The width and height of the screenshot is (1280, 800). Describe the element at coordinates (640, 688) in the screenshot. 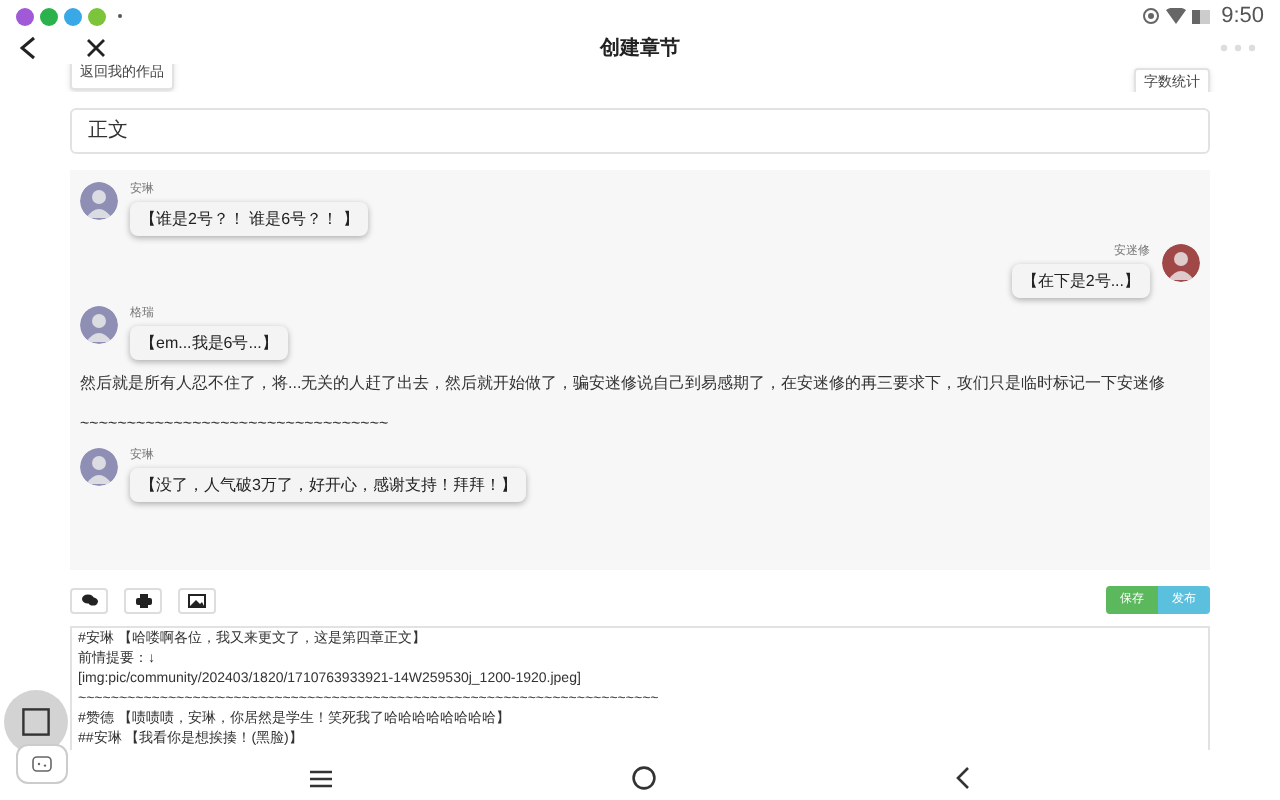

I see `content-editor` at that location.